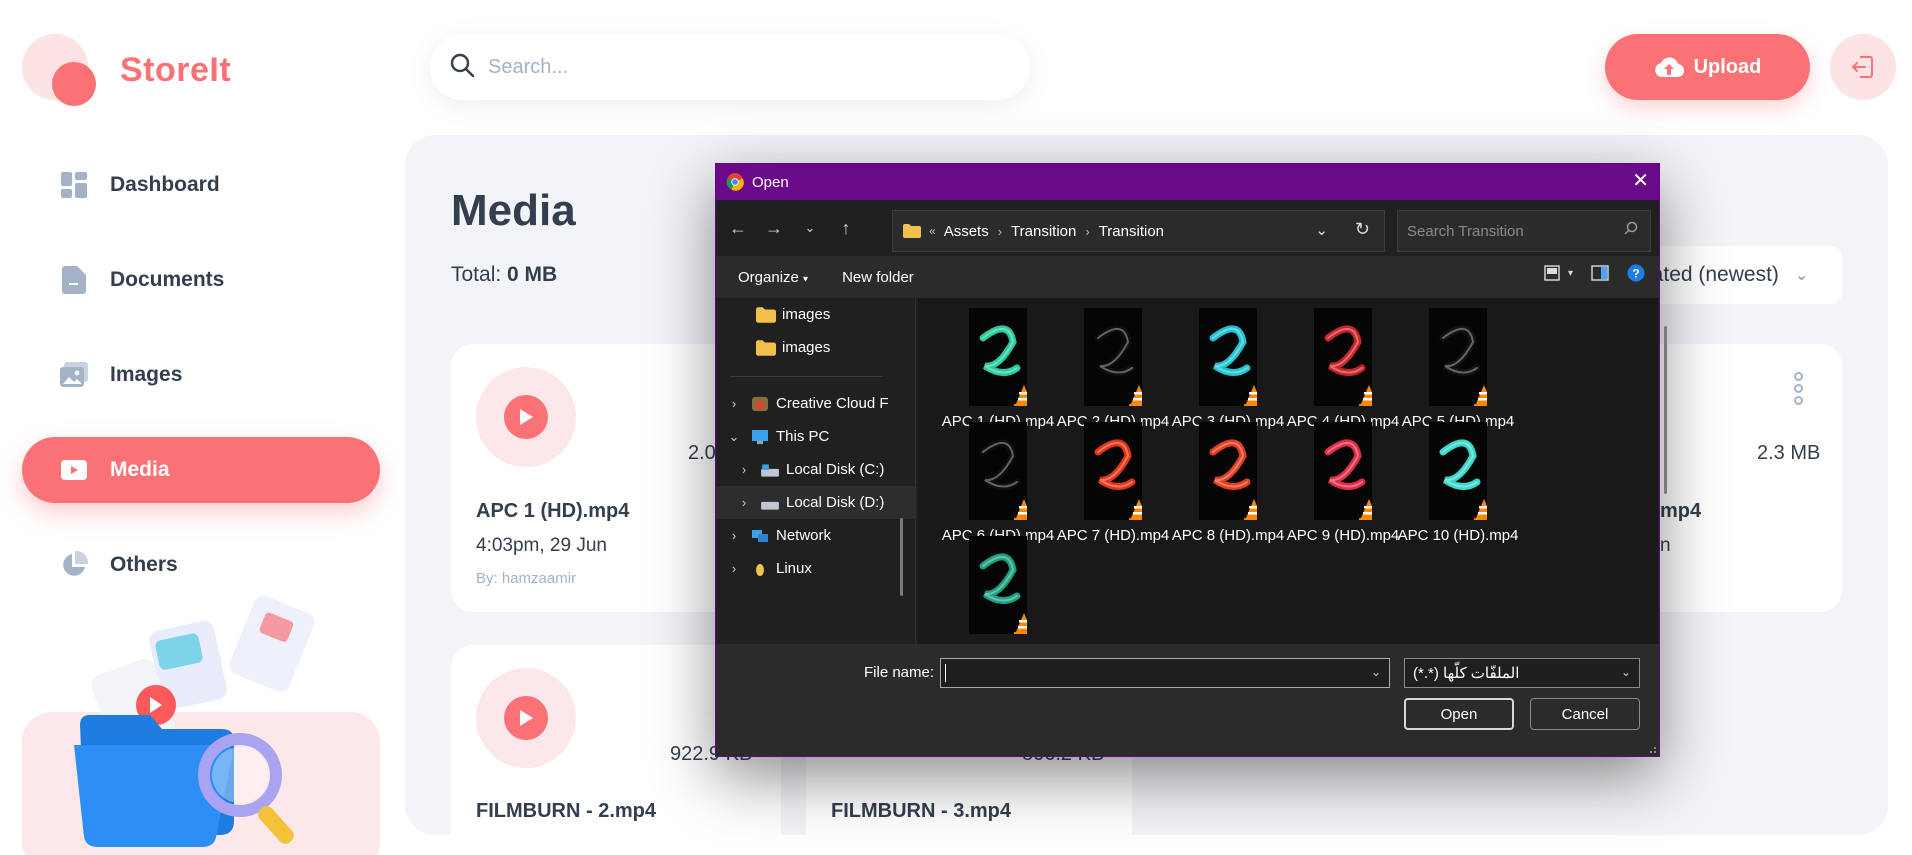 The width and height of the screenshot is (1912, 855). I want to click on media-icon, so click(74, 470).